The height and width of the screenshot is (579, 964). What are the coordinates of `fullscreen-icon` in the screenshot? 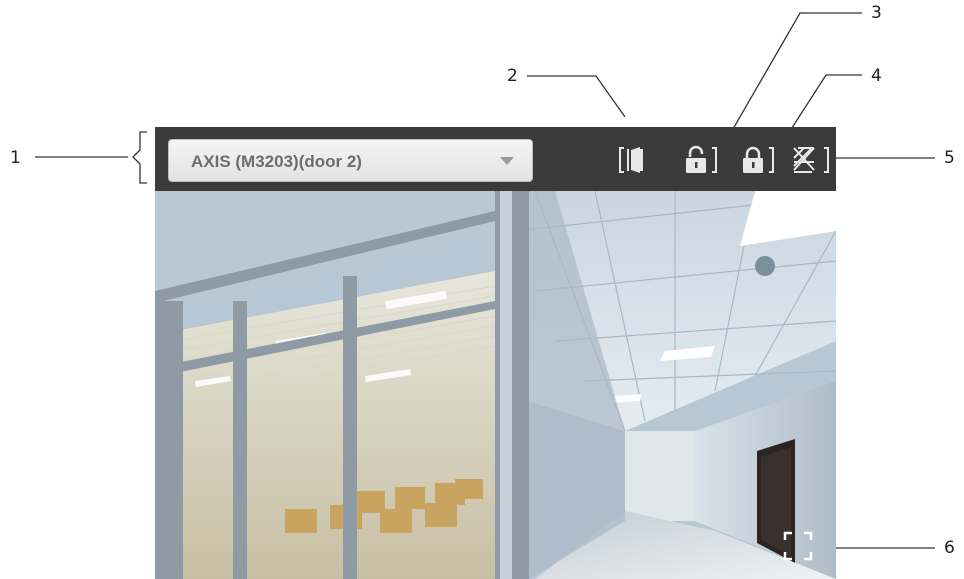 It's located at (798, 546).